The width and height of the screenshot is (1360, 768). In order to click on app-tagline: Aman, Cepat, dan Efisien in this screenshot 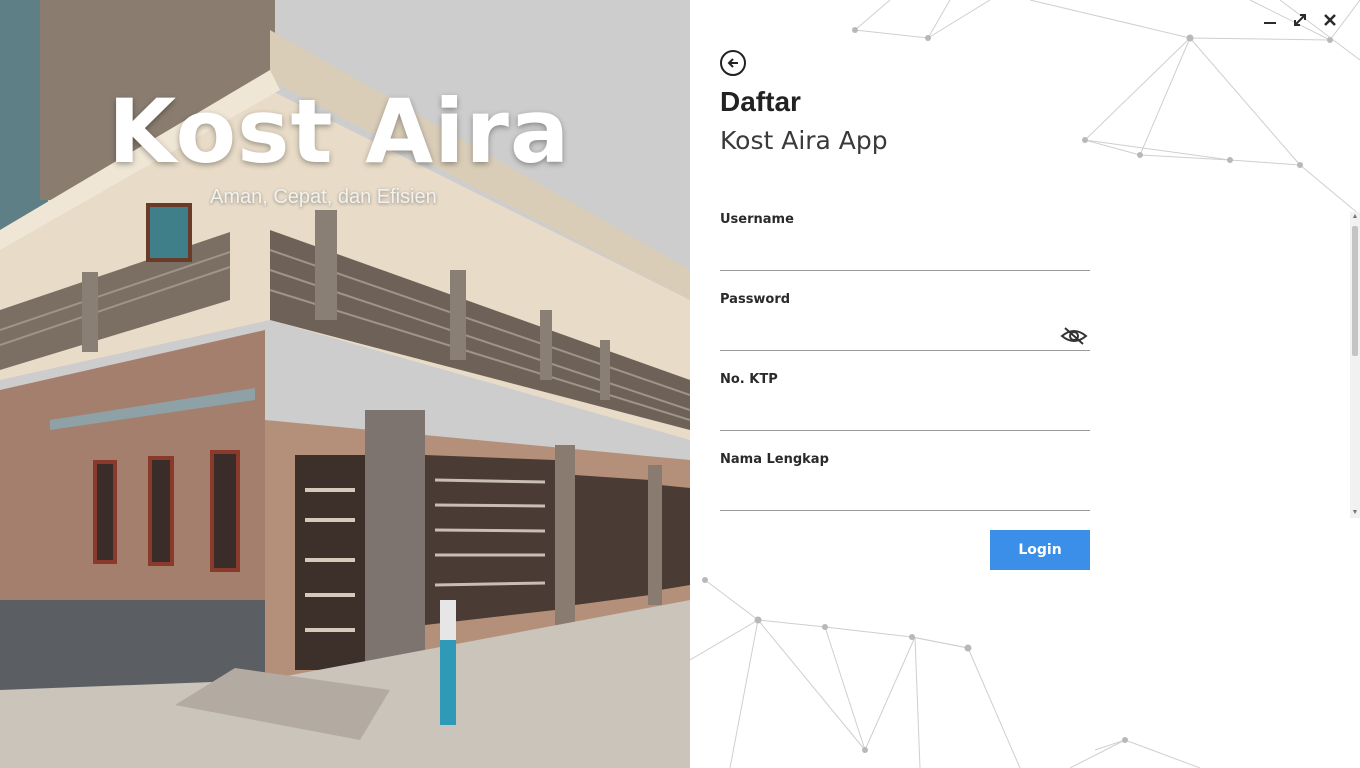, I will do `click(323, 197)`.